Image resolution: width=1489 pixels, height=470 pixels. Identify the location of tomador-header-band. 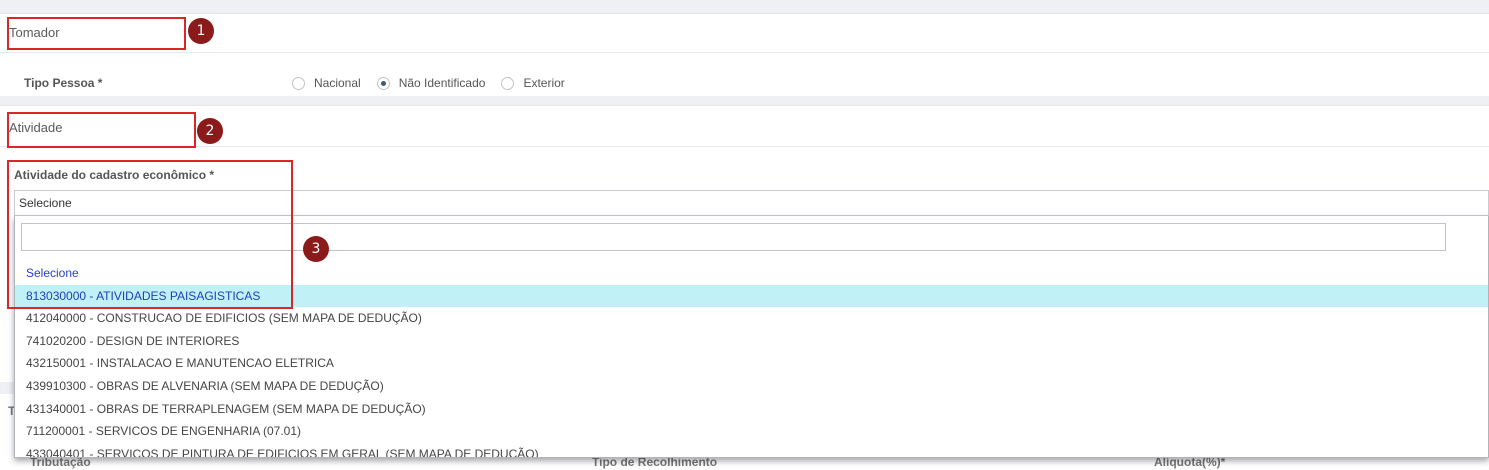
(744, 8).